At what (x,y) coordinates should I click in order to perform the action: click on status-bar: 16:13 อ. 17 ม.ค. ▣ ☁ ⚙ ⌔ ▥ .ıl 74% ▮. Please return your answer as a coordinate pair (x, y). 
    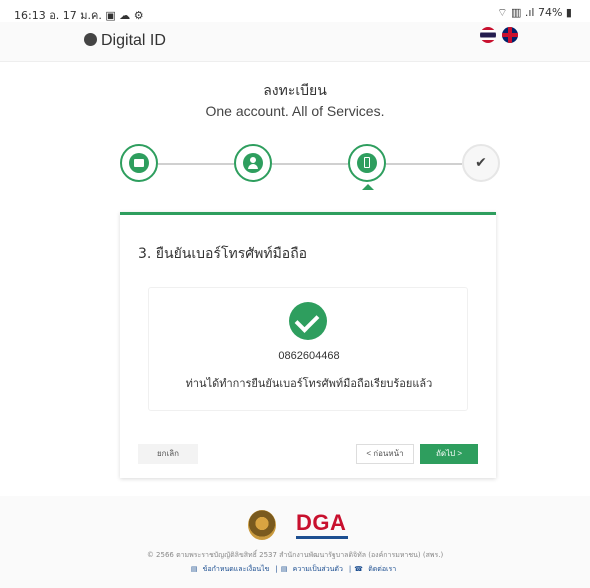
    Looking at the image, I should click on (295, 11).